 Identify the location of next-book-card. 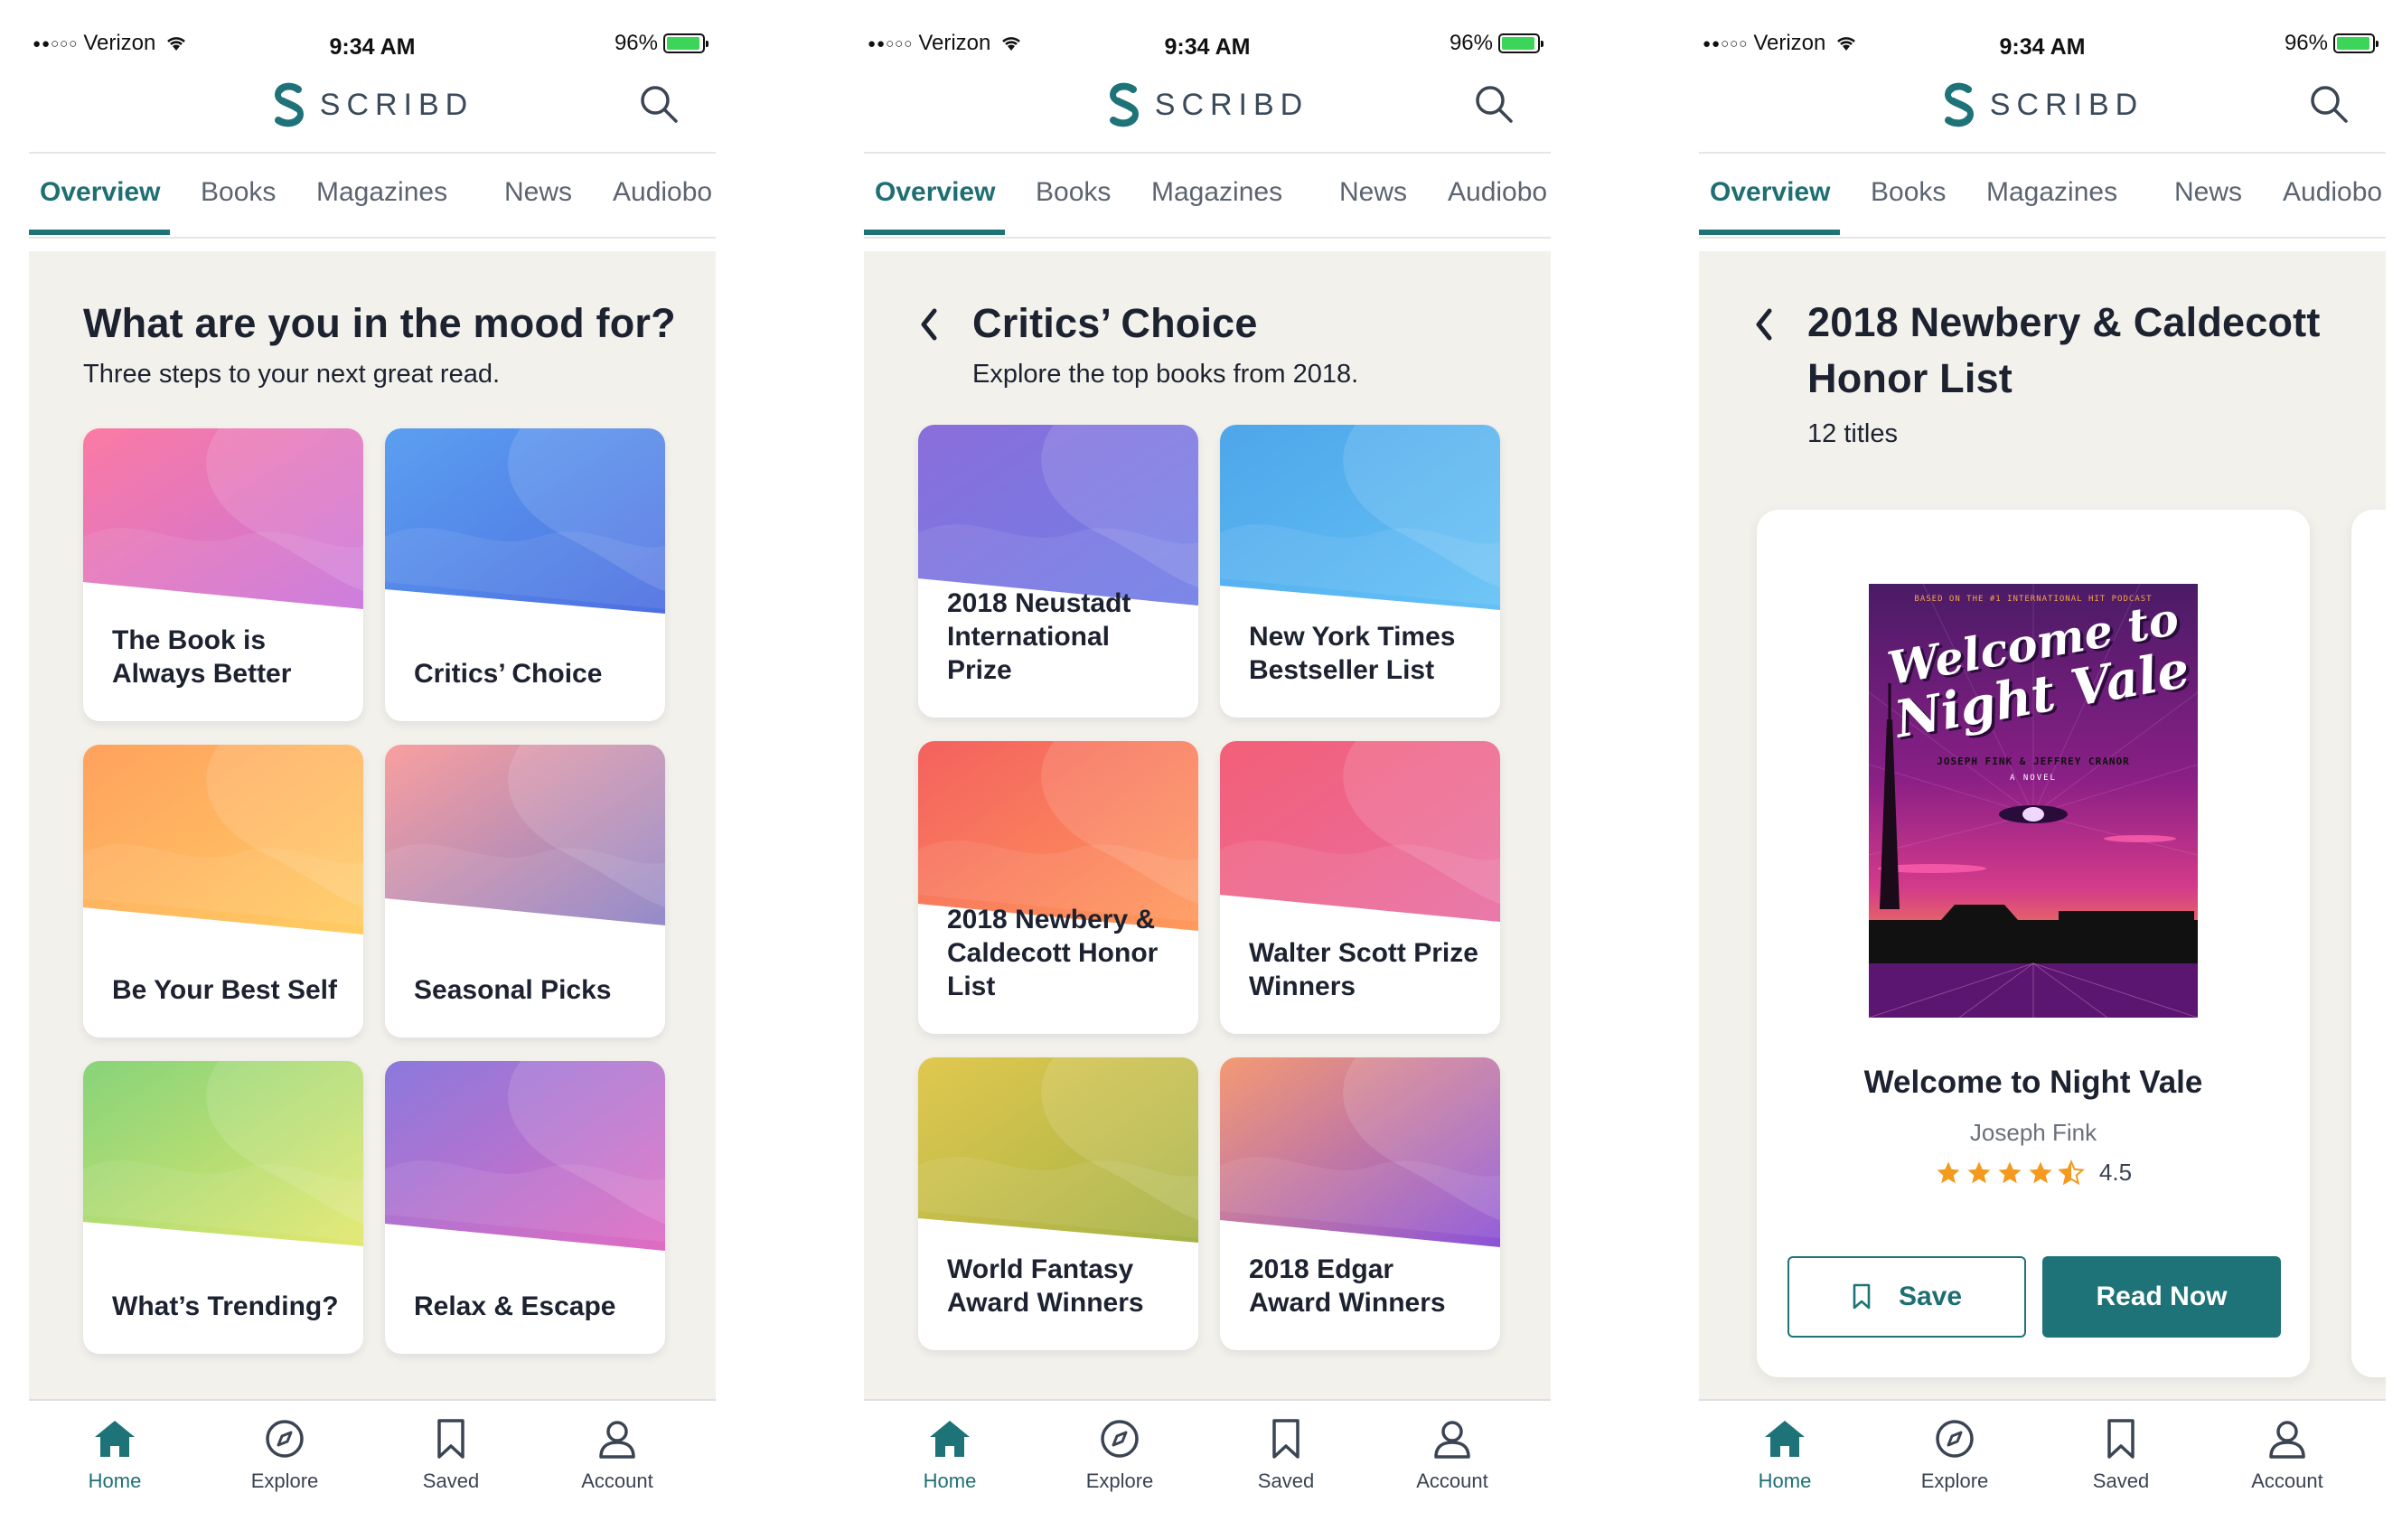
(2368, 943).